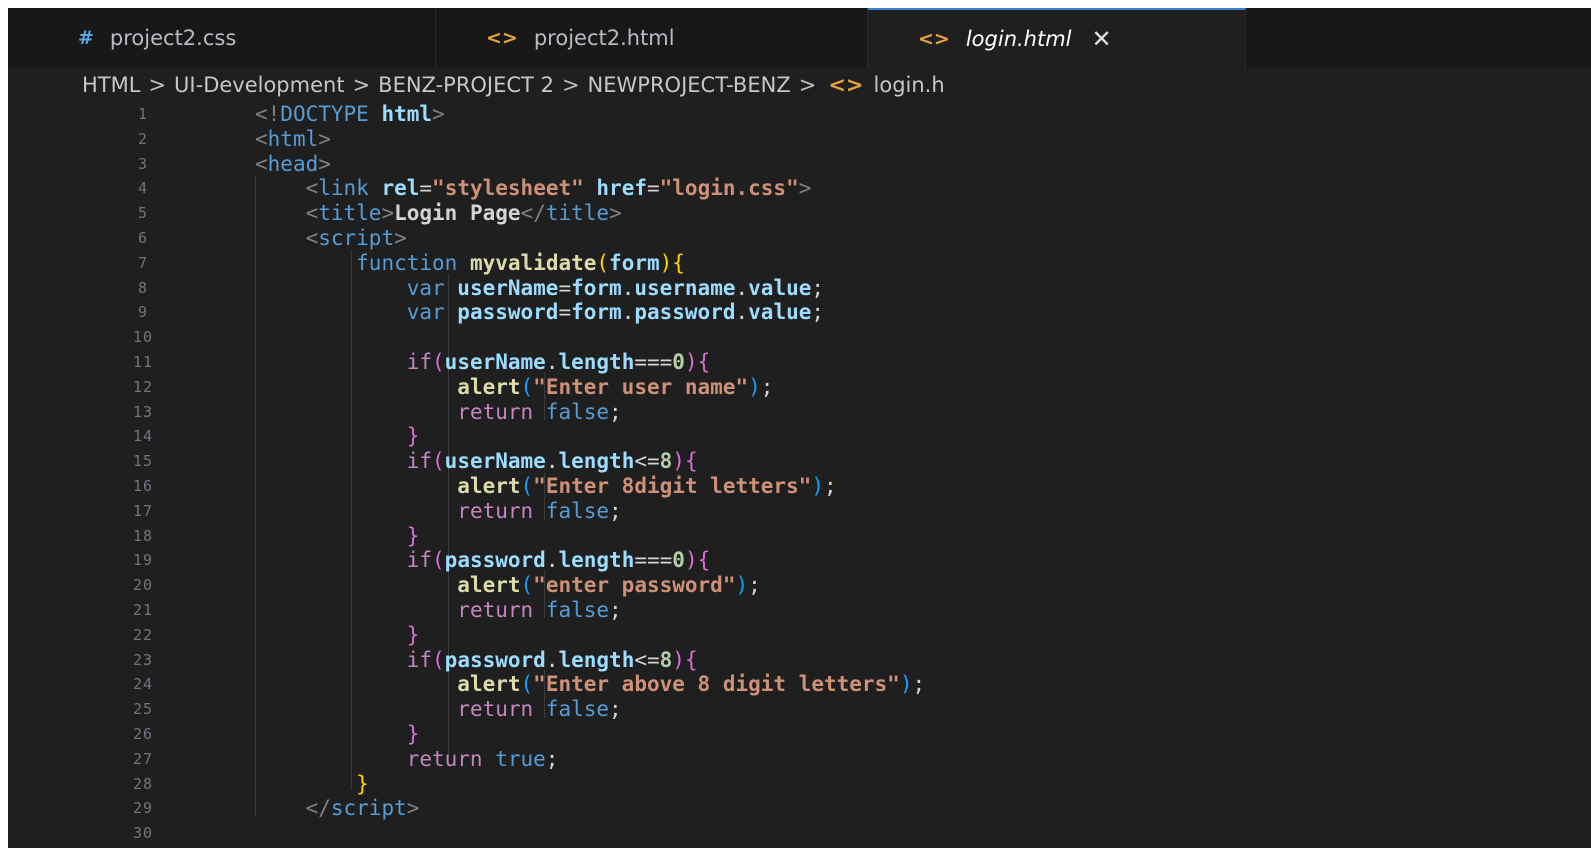 This screenshot has height=848, width=1591. What do you see at coordinates (799, 139) in the screenshot?
I see `code-line: 2 <html>` at bounding box center [799, 139].